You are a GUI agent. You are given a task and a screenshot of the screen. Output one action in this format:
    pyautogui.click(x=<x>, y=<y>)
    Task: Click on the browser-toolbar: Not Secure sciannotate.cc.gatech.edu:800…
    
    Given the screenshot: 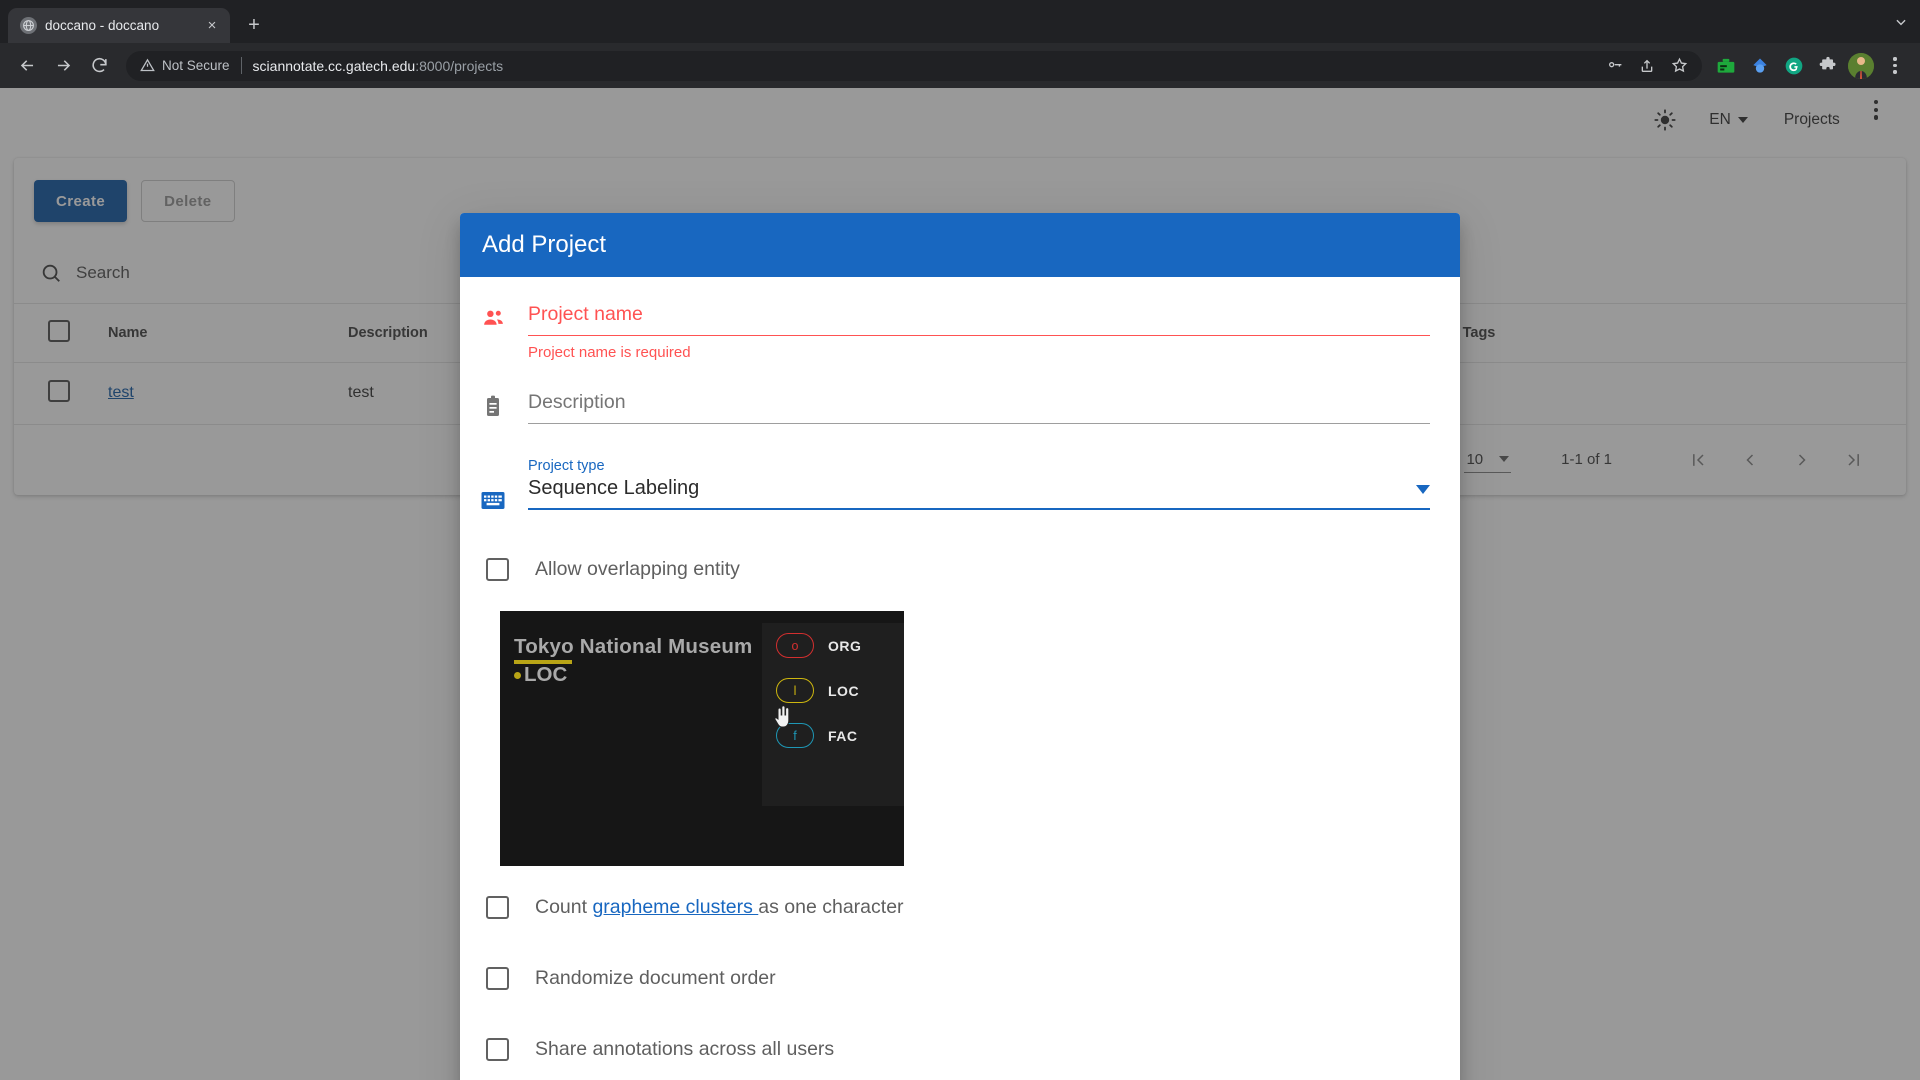 What is the action you would take?
    pyautogui.click(x=960, y=65)
    